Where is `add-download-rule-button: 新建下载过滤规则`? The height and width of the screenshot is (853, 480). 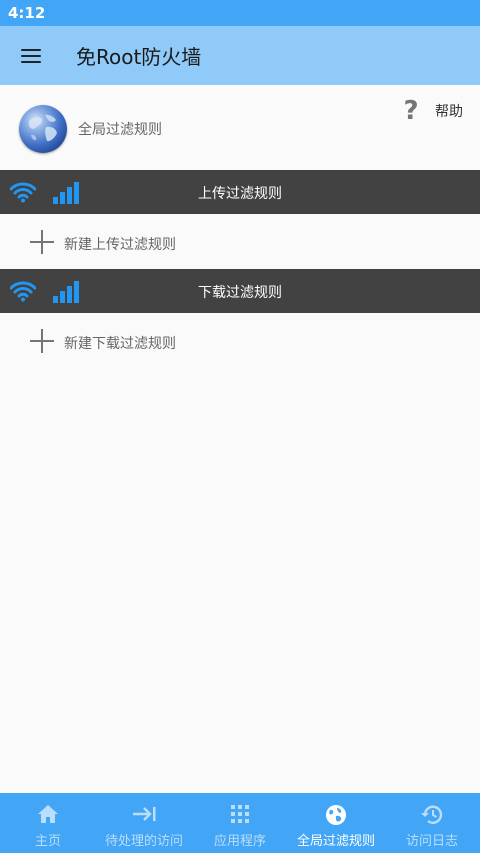
add-download-rule-button: 新建下载过滤规则 is located at coordinates (240, 340).